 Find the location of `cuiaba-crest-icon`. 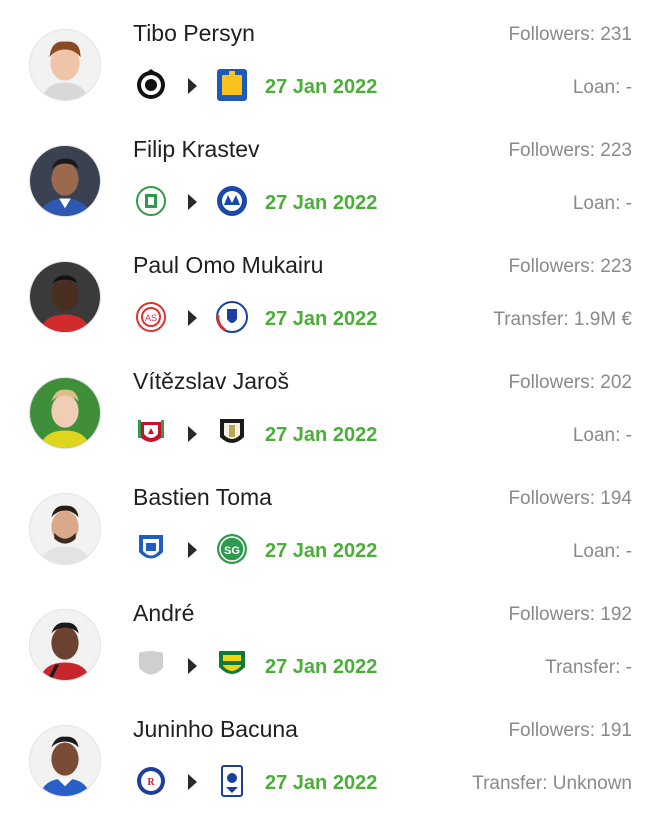

cuiaba-crest-icon is located at coordinates (232, 665).